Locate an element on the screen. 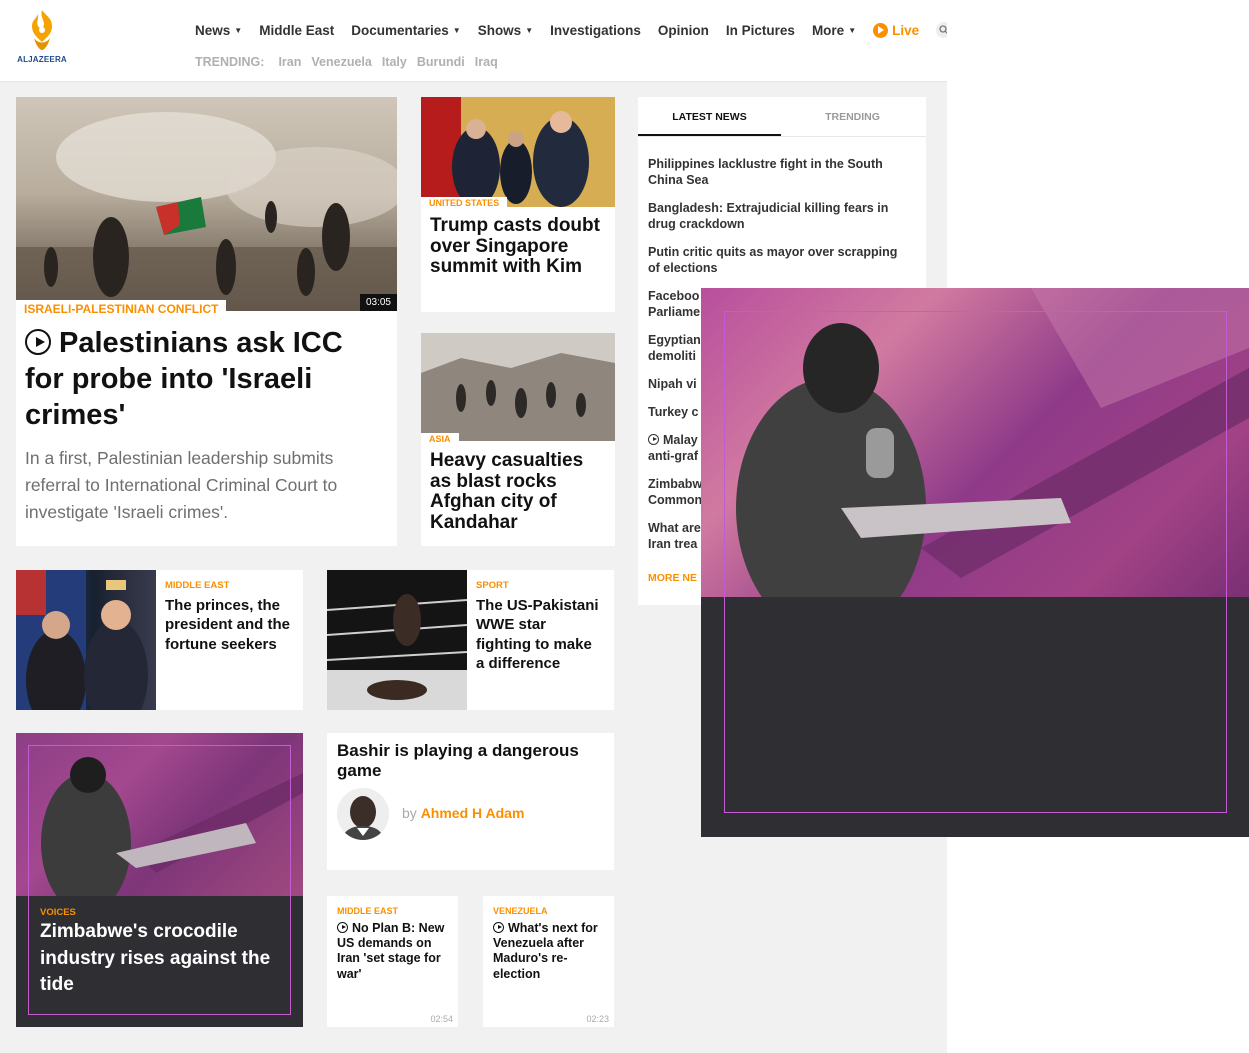 This screenshot has height=1053, width=1249. video-duration: 02:54 is located at coordinates (441, 1019).